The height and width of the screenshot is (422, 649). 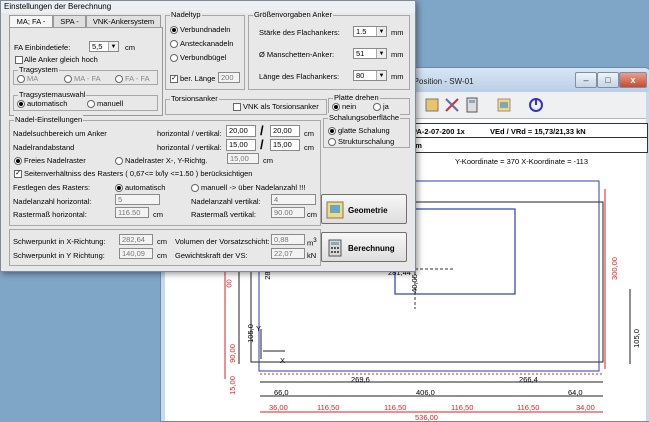 I want to click on nadeltyp-buegel-radio, so click(x=174, y=58).